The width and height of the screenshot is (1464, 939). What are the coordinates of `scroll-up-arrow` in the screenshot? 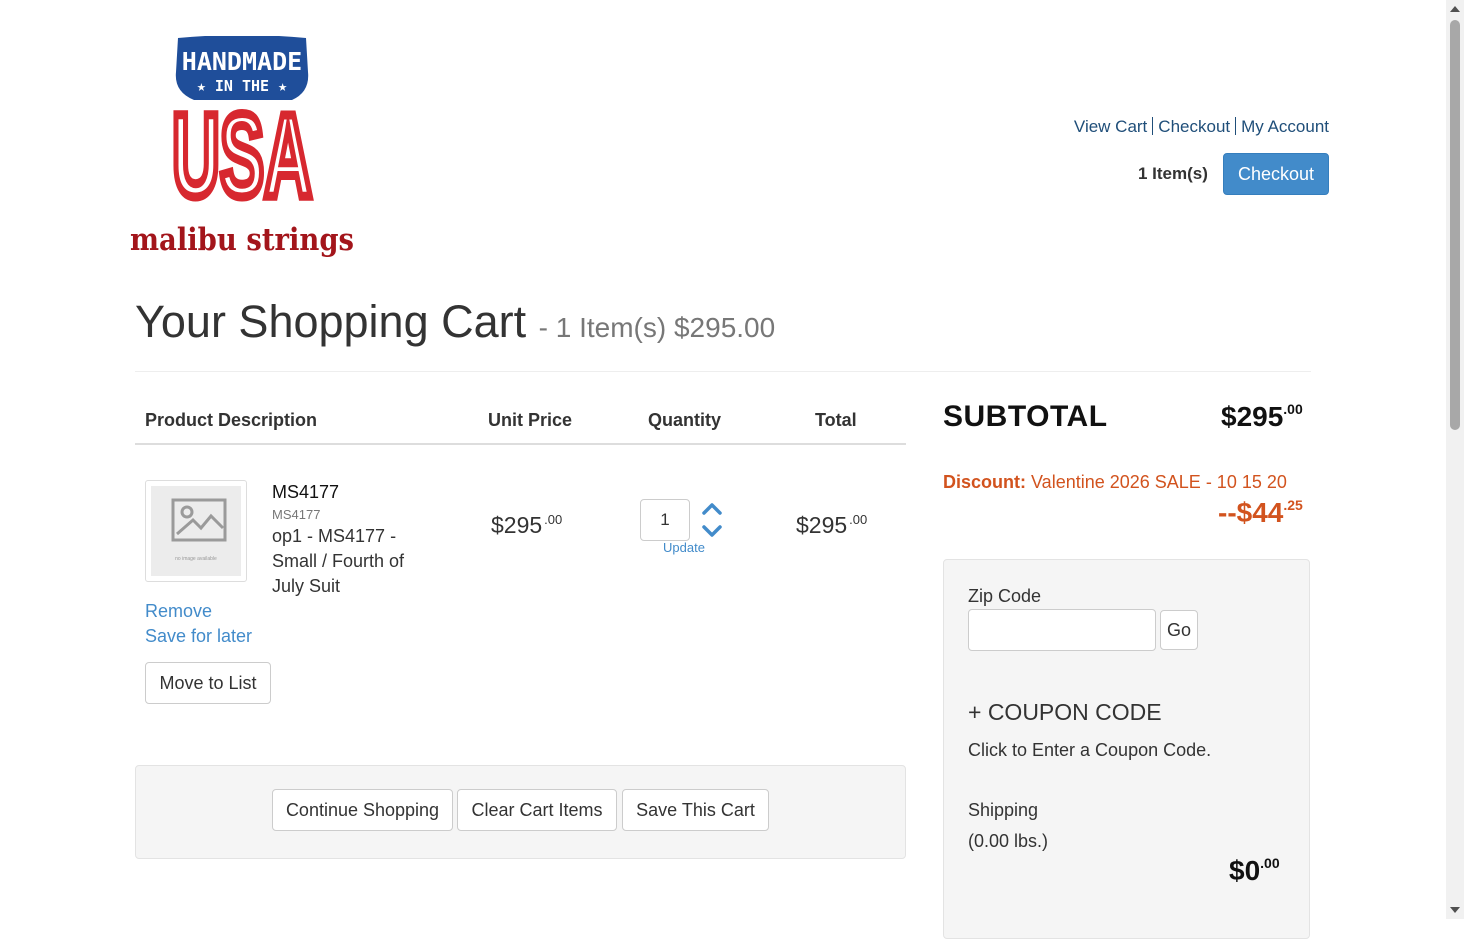 It's located at (1455, 9).